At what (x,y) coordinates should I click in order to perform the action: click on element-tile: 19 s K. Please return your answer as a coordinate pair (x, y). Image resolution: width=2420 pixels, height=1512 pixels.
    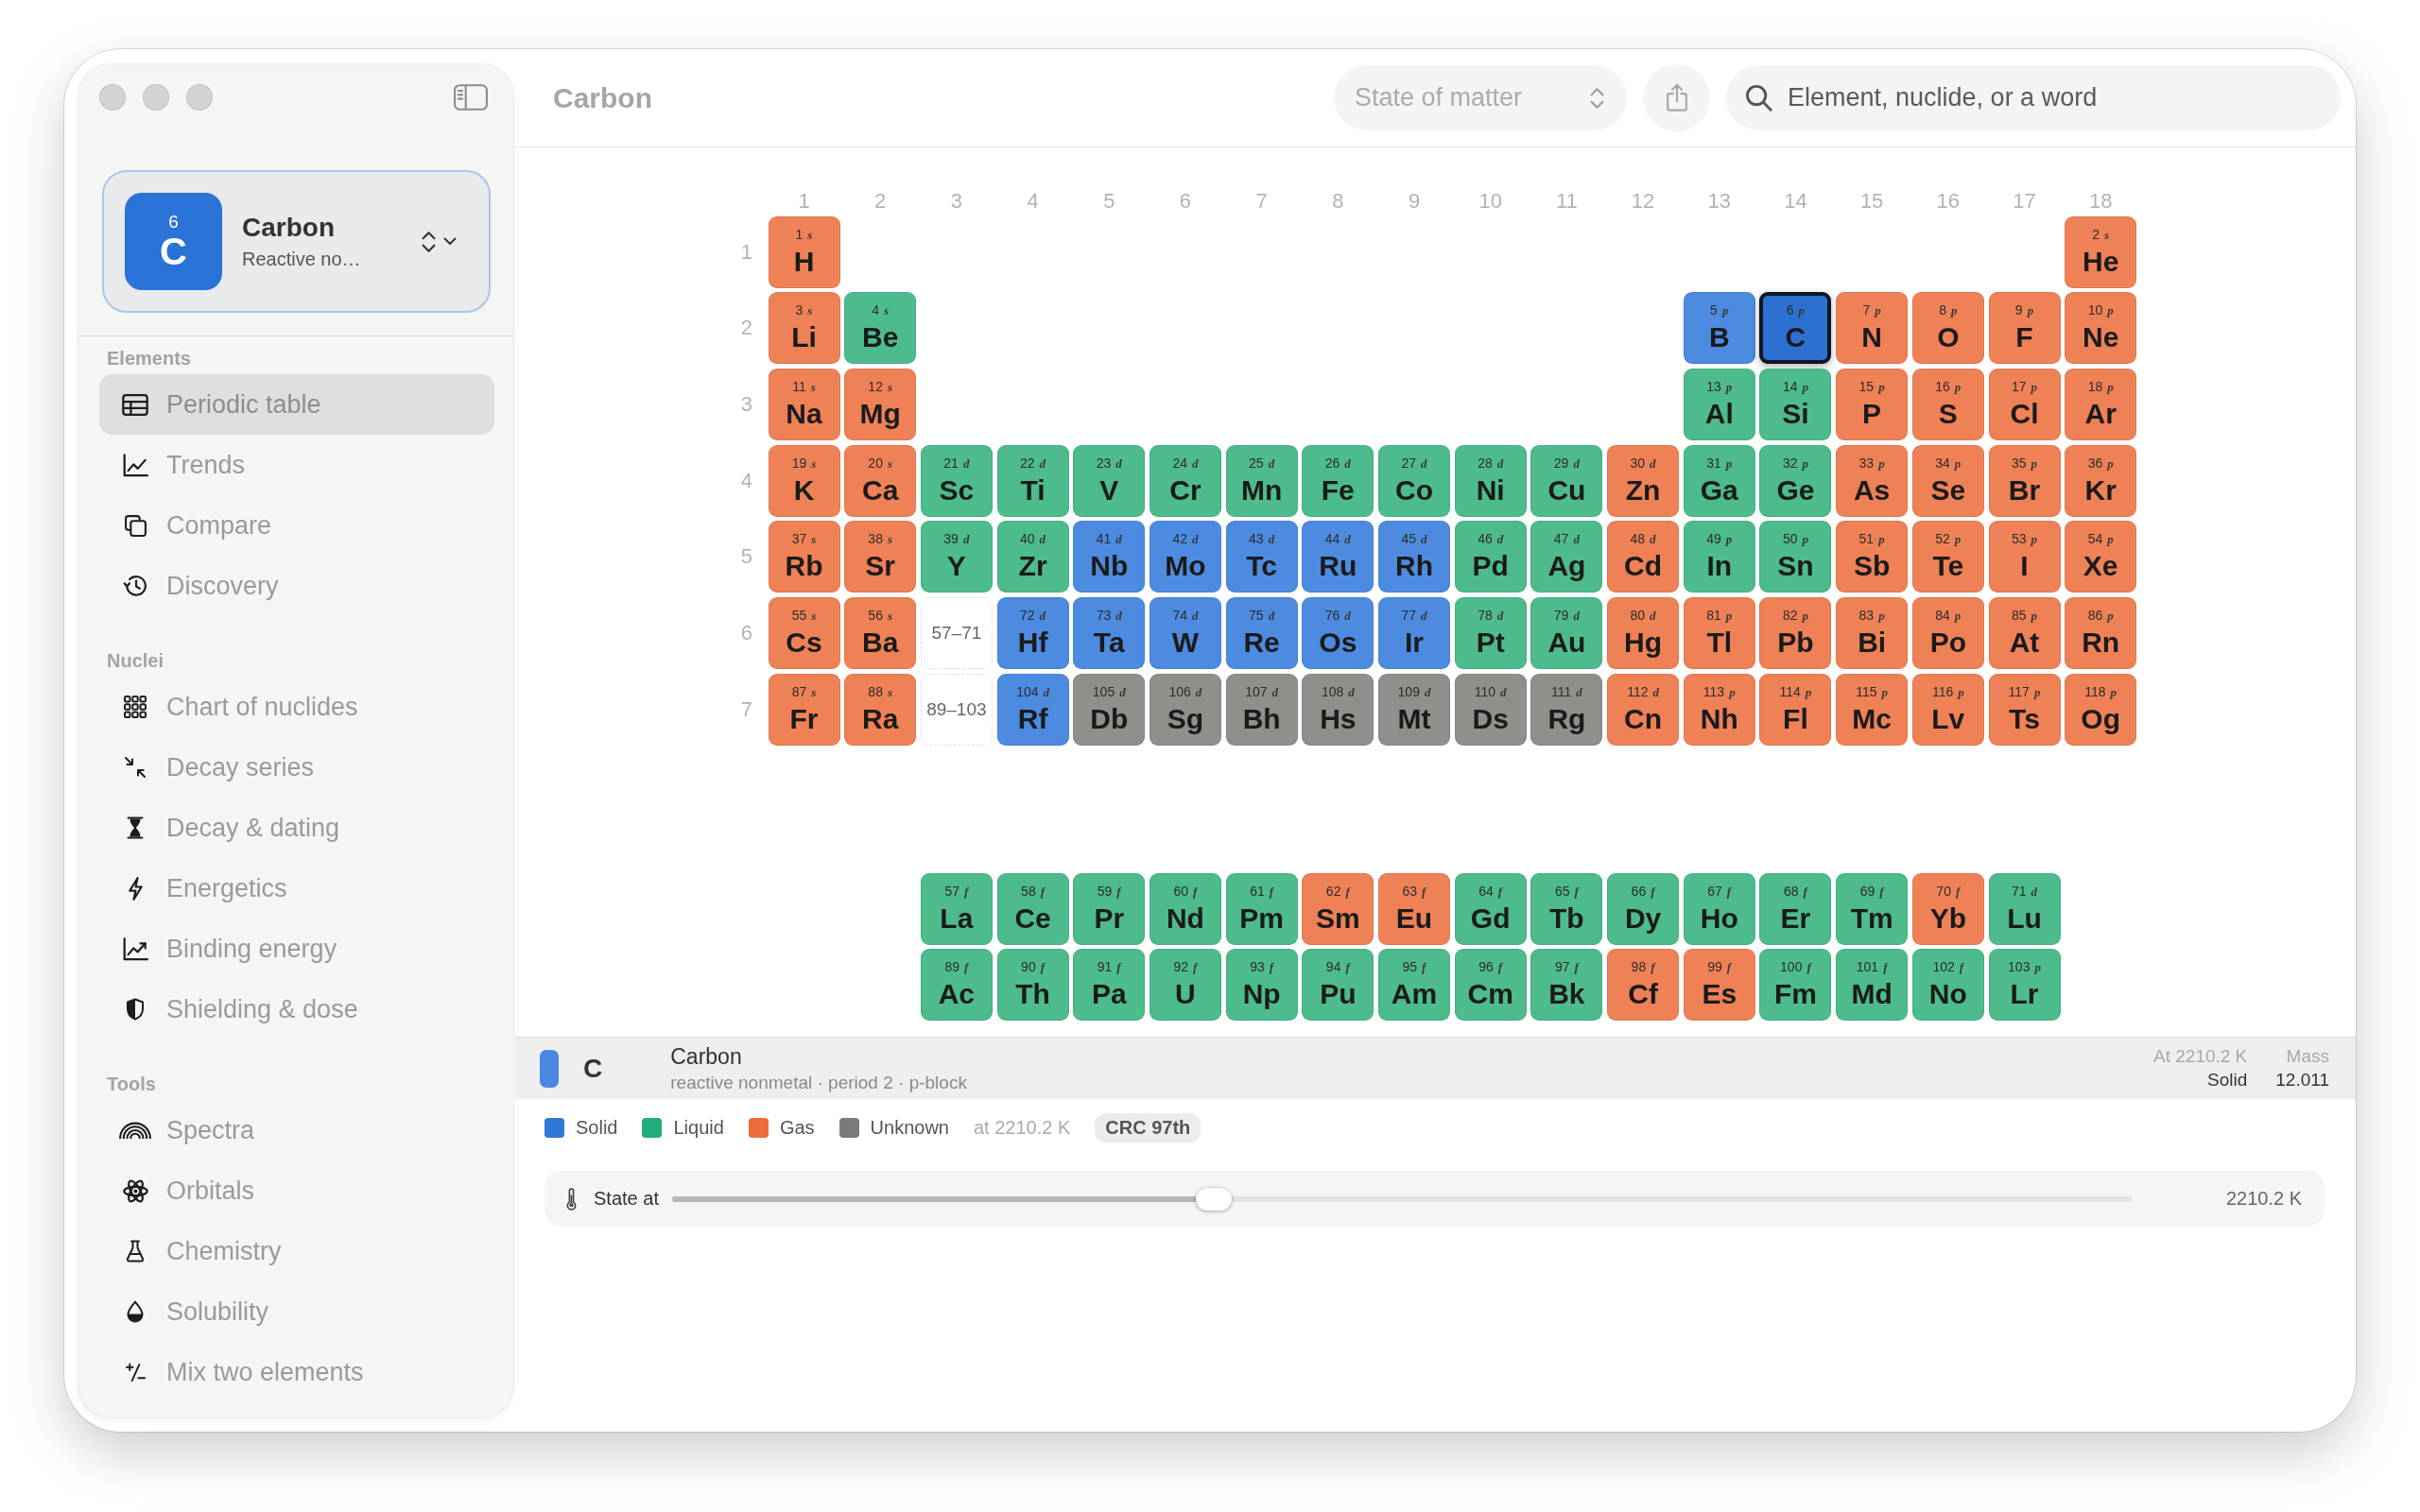
    Looking at the image, I should click on (804, 480).